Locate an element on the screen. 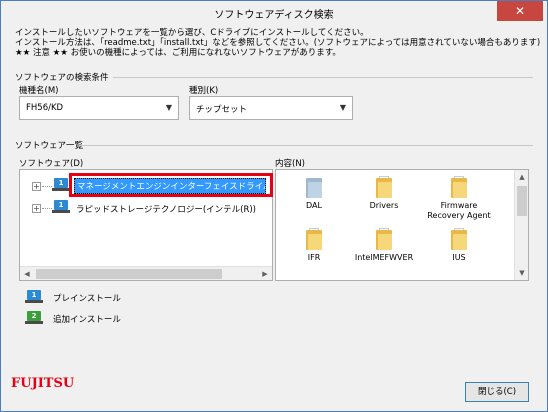 The width and height of the screenshot is (548, 412). tree-item: ラピッドストレージテクノロジー(インテル(R)) is located at coordinates (166, 211).